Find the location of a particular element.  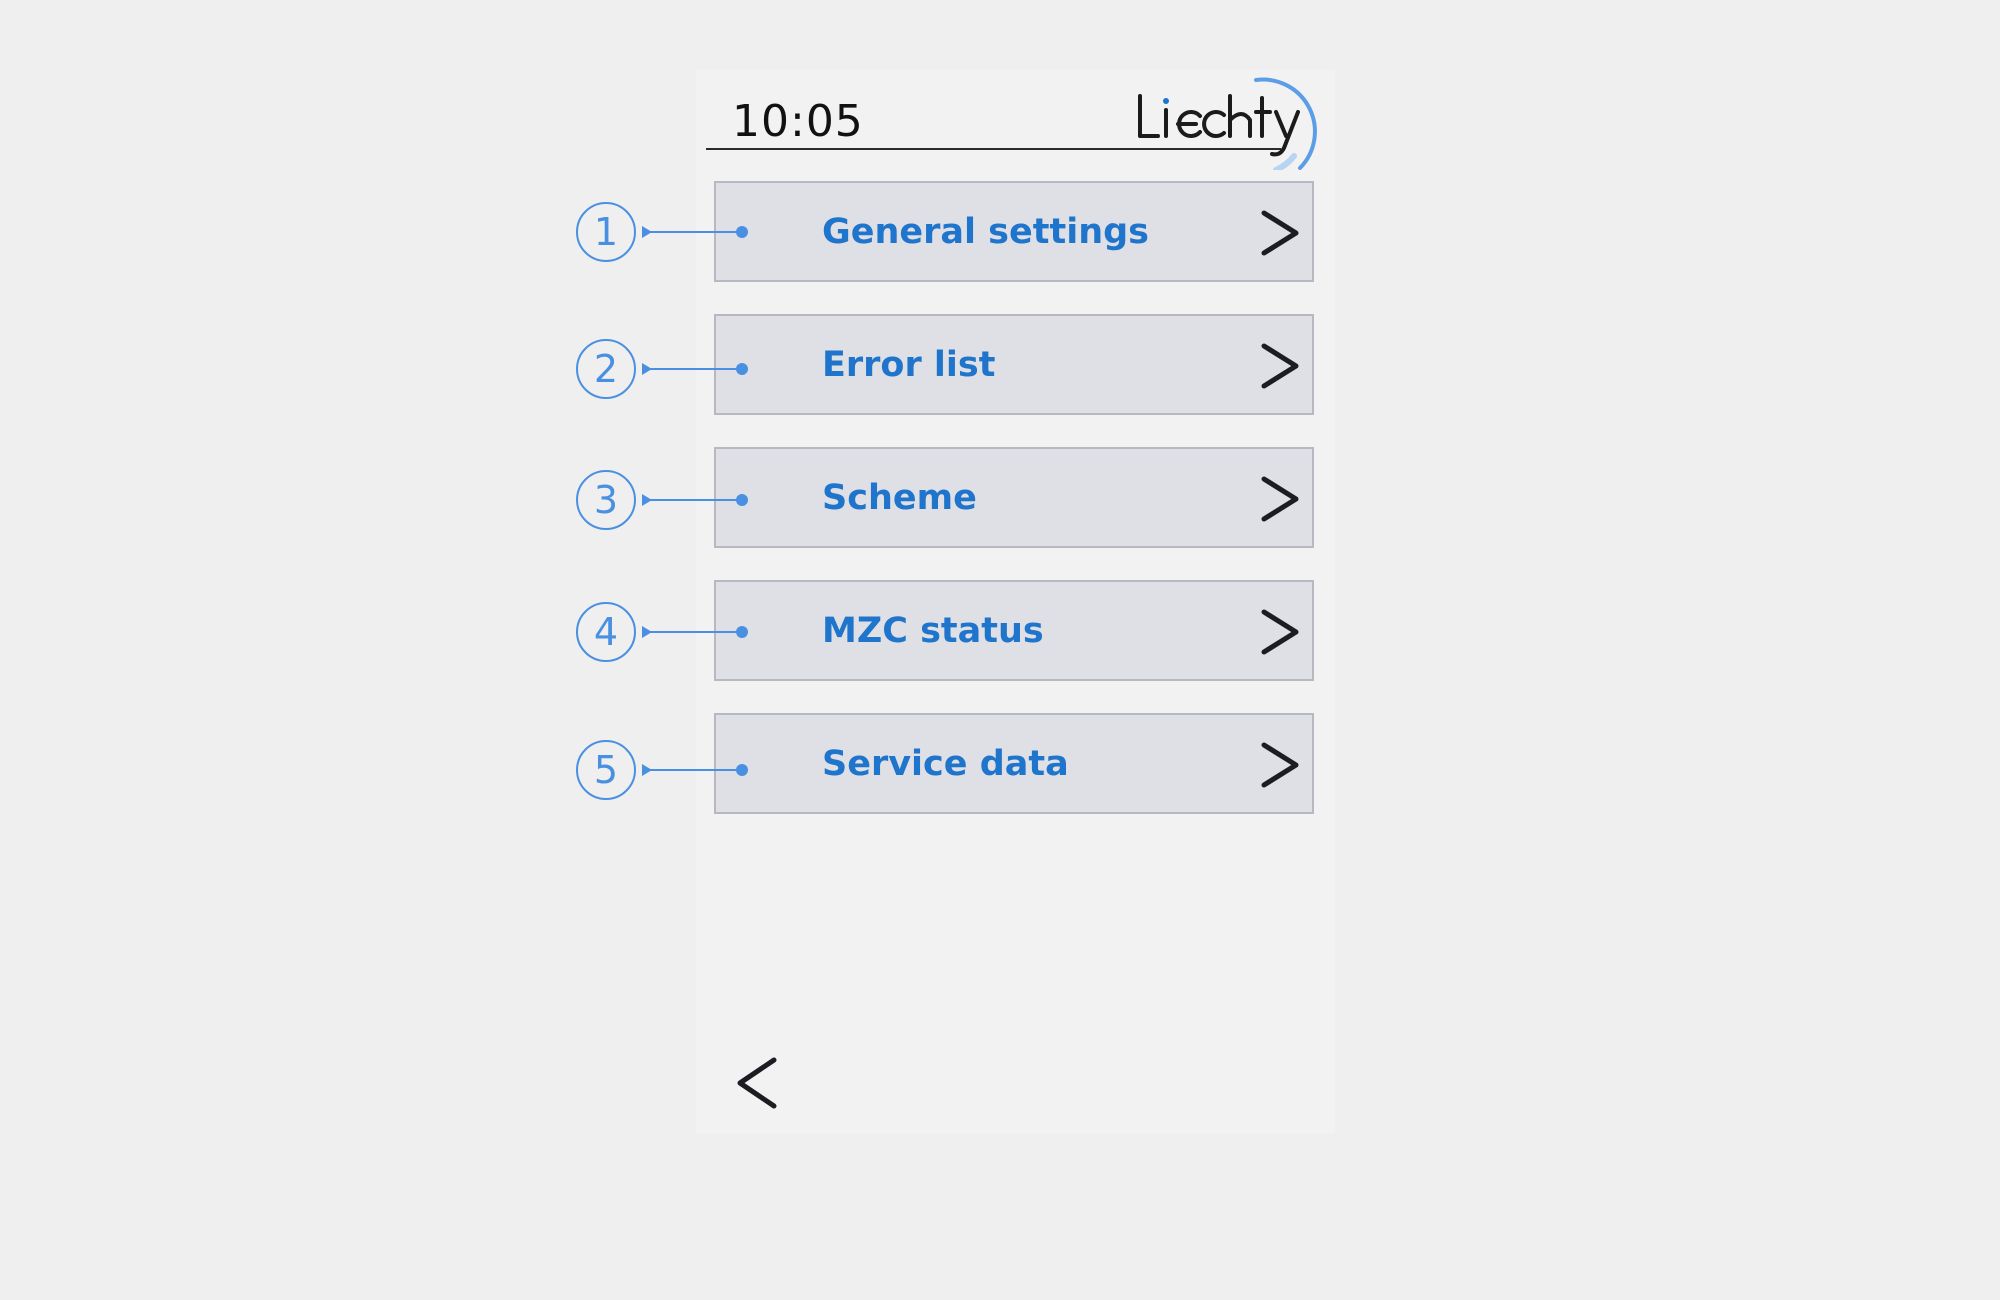

menu-item-mzc-status: MZC status is located at coordinates (1014, 630).